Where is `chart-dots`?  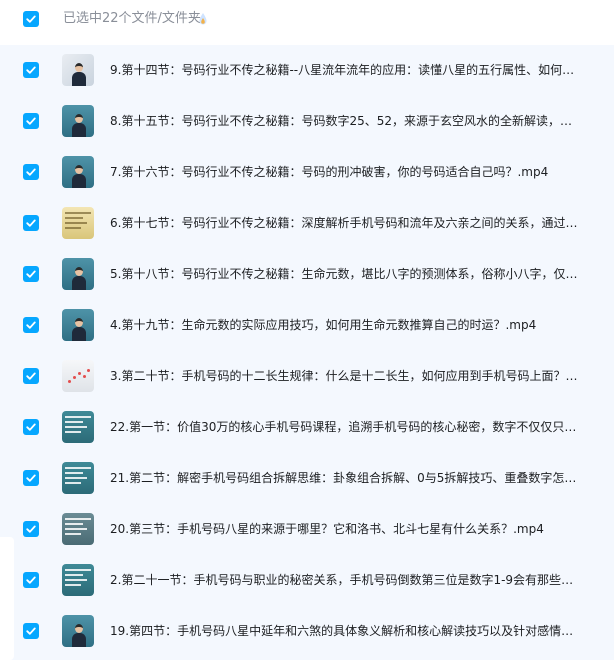 chart-dots is located at coordinates (78, 376).